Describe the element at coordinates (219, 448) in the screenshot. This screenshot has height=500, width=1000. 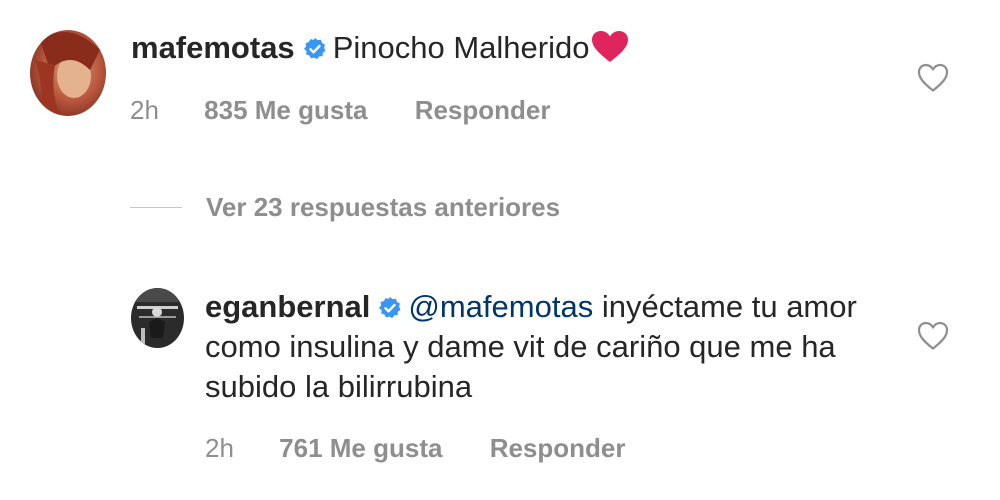
I see `reply-timestamp: 2h` at that location.